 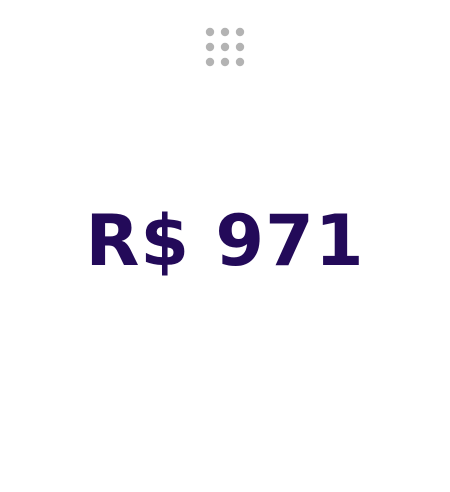 I want to click on grid-icon, so click(x=225, y=47).